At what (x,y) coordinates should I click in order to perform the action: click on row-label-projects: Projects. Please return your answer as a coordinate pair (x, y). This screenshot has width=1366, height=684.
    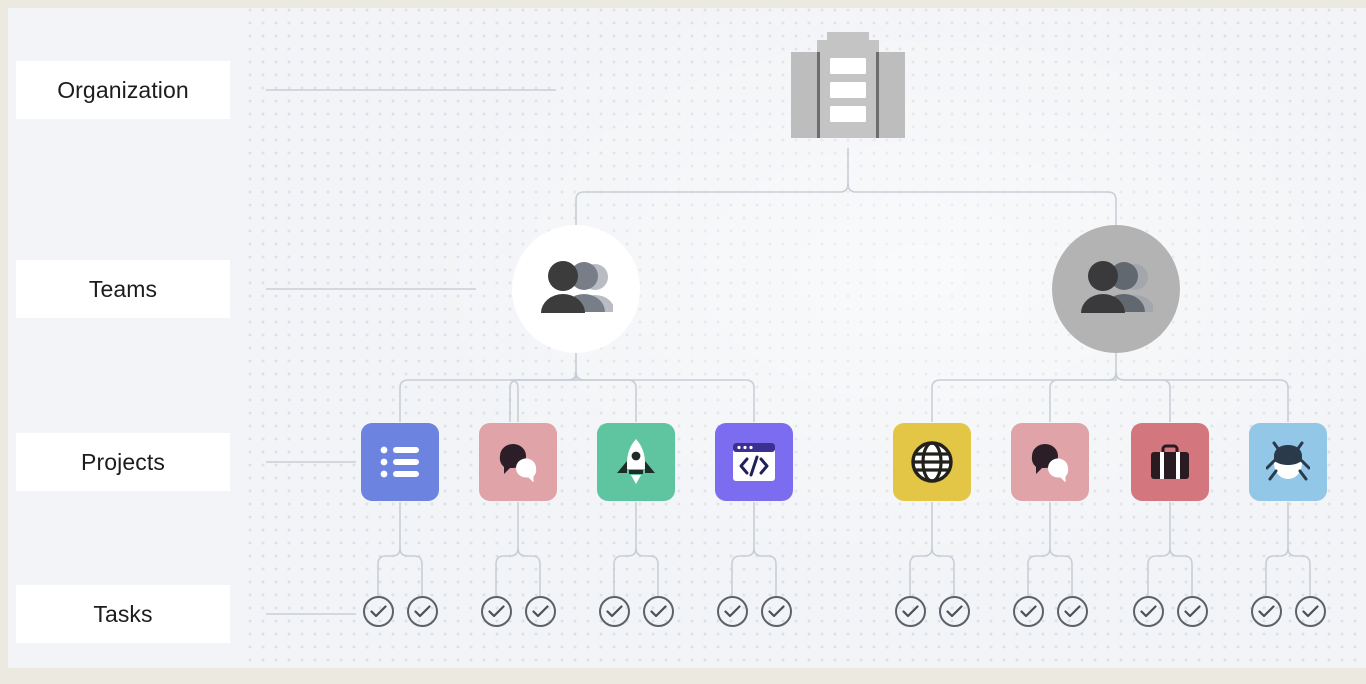
    Looking at the image, I should click on (123, 462).